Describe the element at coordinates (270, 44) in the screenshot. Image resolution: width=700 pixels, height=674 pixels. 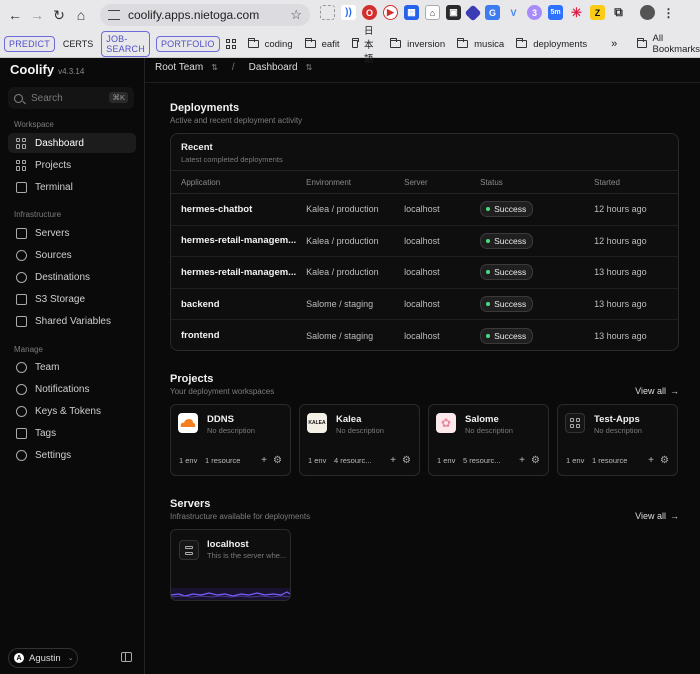
I see `bookmark-folder-coding: coding` at that location.